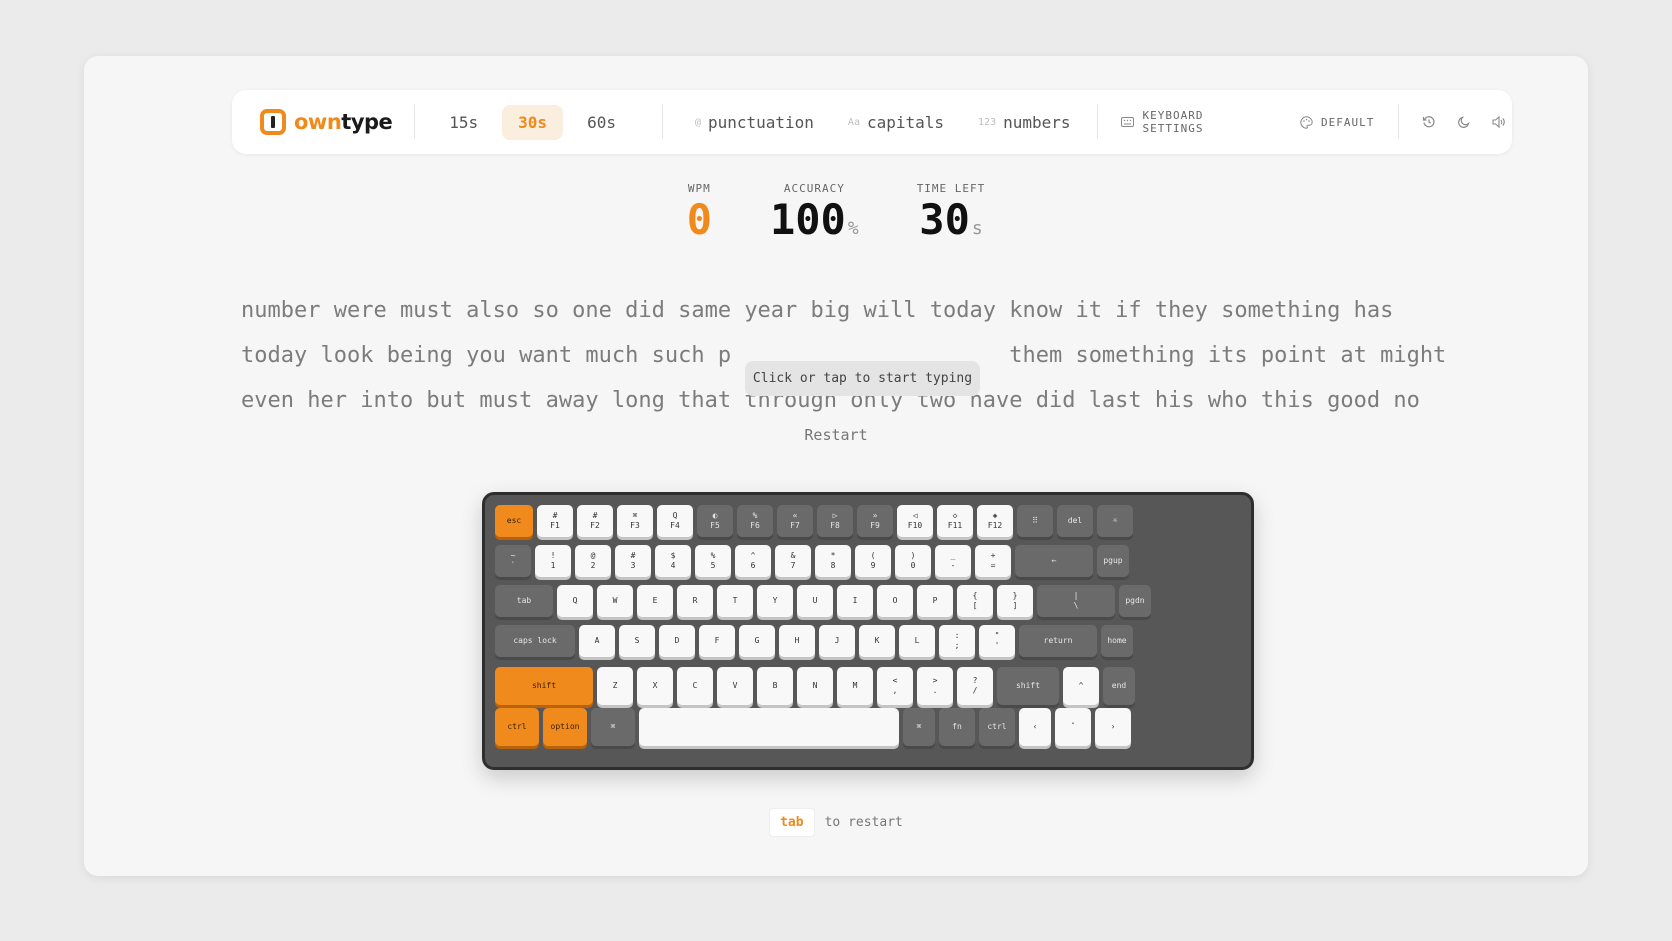  Describe the element at coordinates (917, 641) in the screenshot. I see `key-L: L` at that location.